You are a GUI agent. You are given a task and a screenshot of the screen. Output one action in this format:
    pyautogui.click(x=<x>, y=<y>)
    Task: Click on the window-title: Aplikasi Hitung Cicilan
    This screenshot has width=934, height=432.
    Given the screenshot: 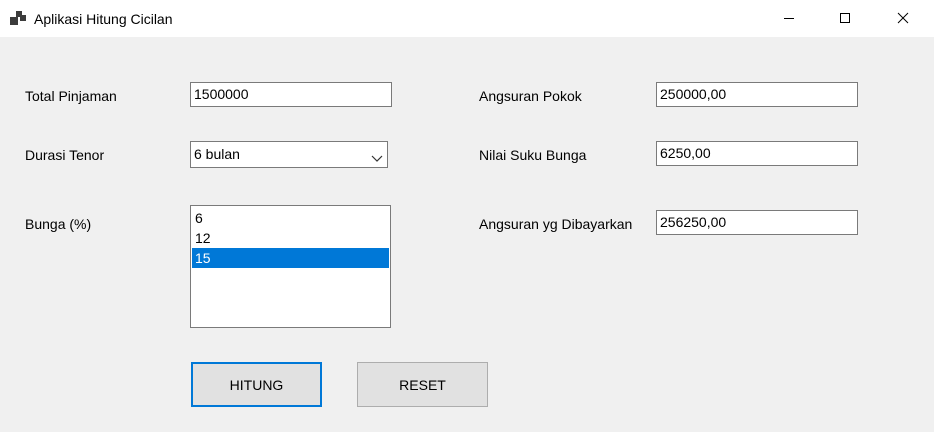 What is the action you would take?
    pyautogui.click(x=103, y=19)
    